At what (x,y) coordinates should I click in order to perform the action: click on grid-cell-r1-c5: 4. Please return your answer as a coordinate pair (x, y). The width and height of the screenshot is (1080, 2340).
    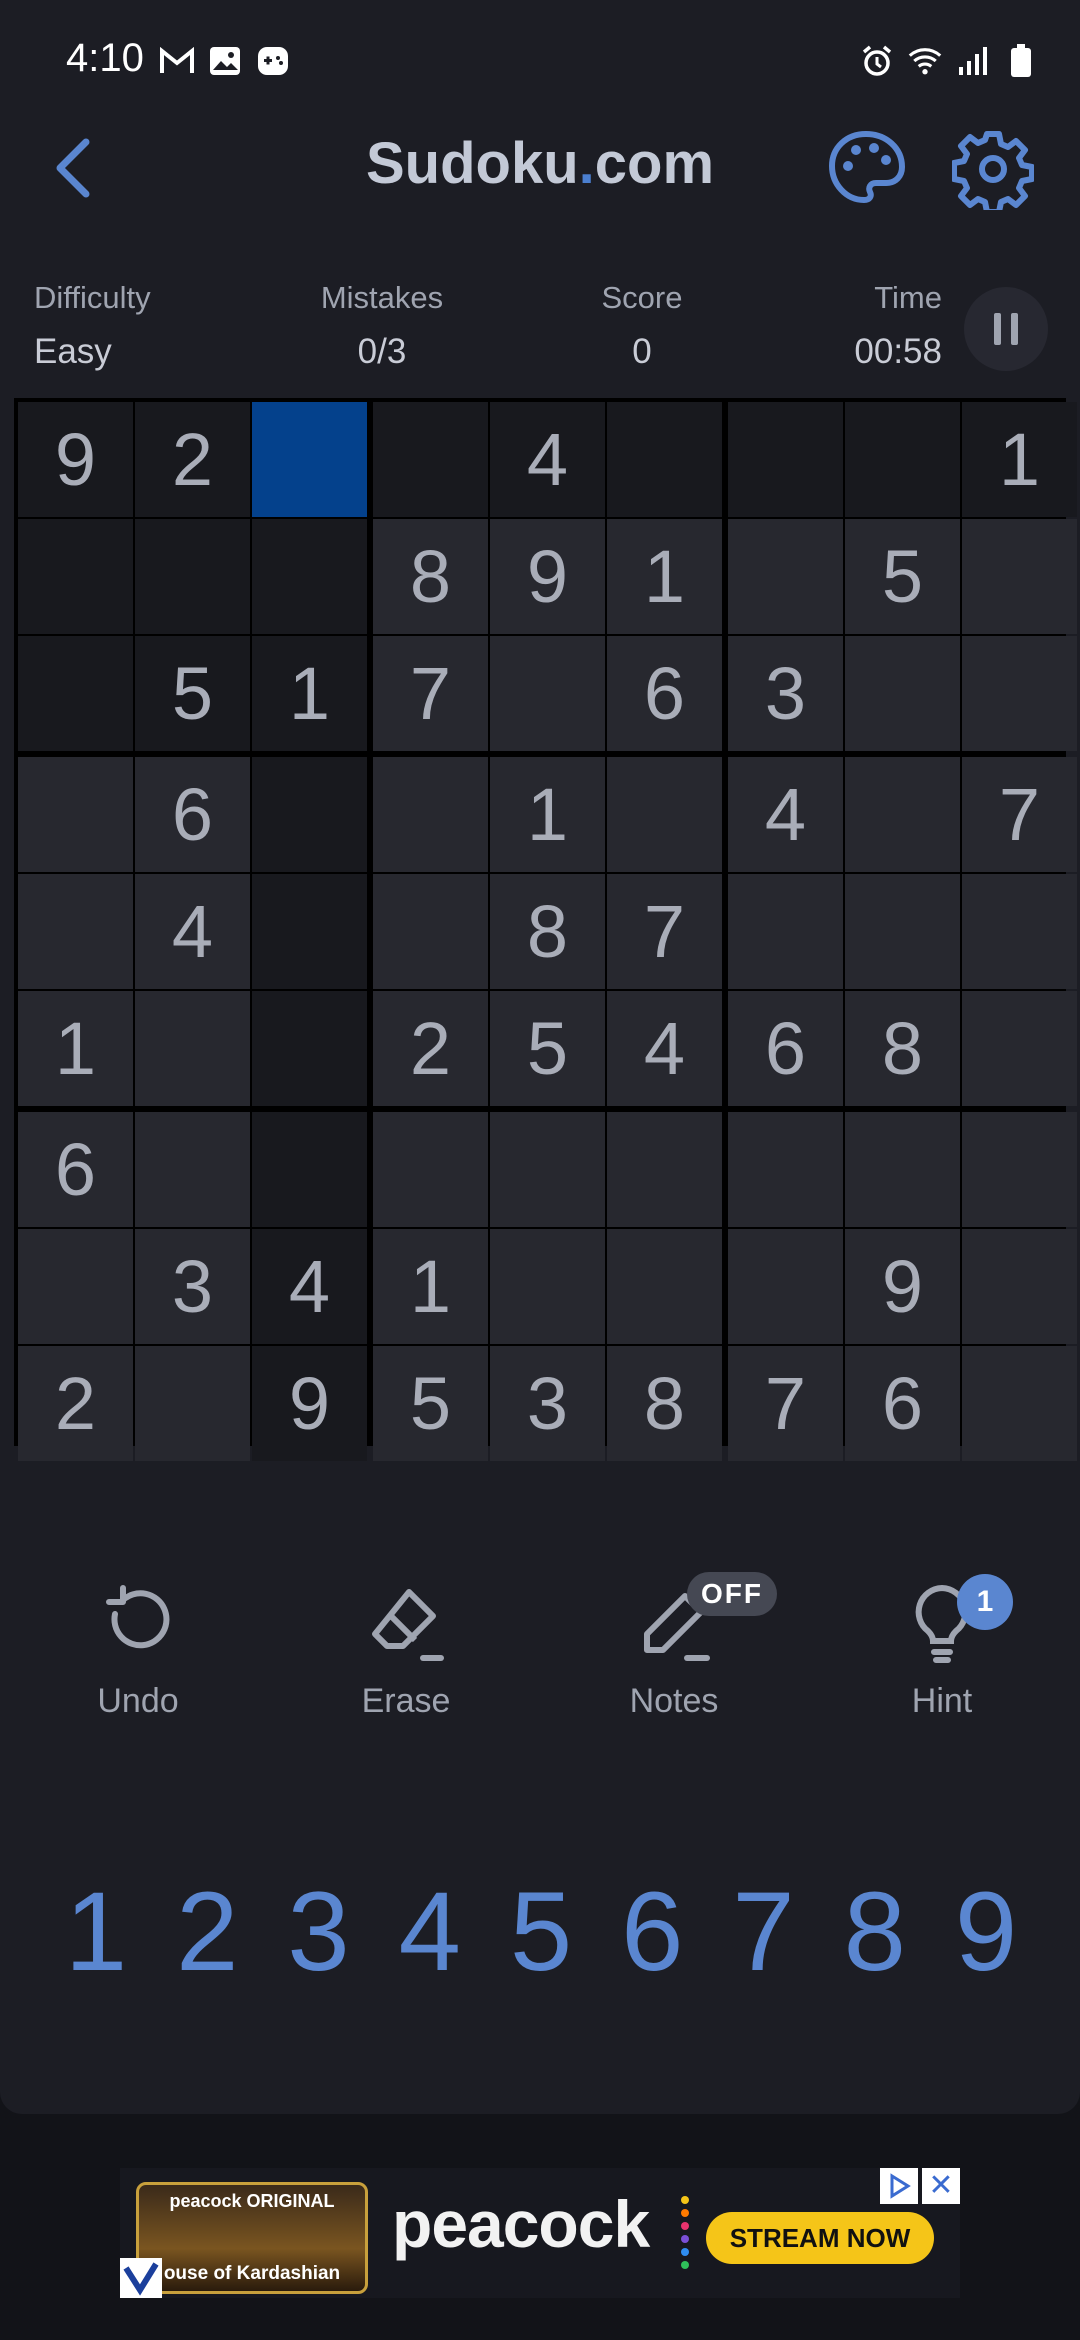
    Looking at the image, I should click on (547, 459).